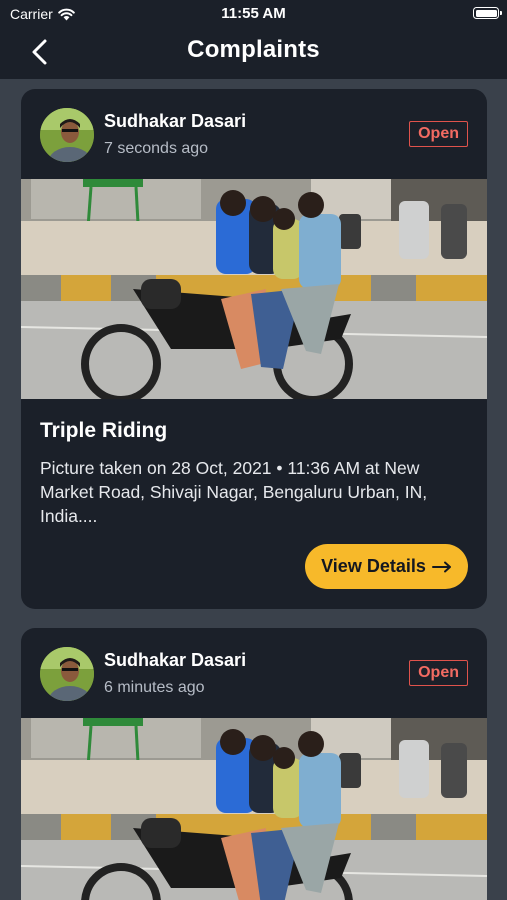  I want to click on navigation-bar: Complaints, so click(253, 53).